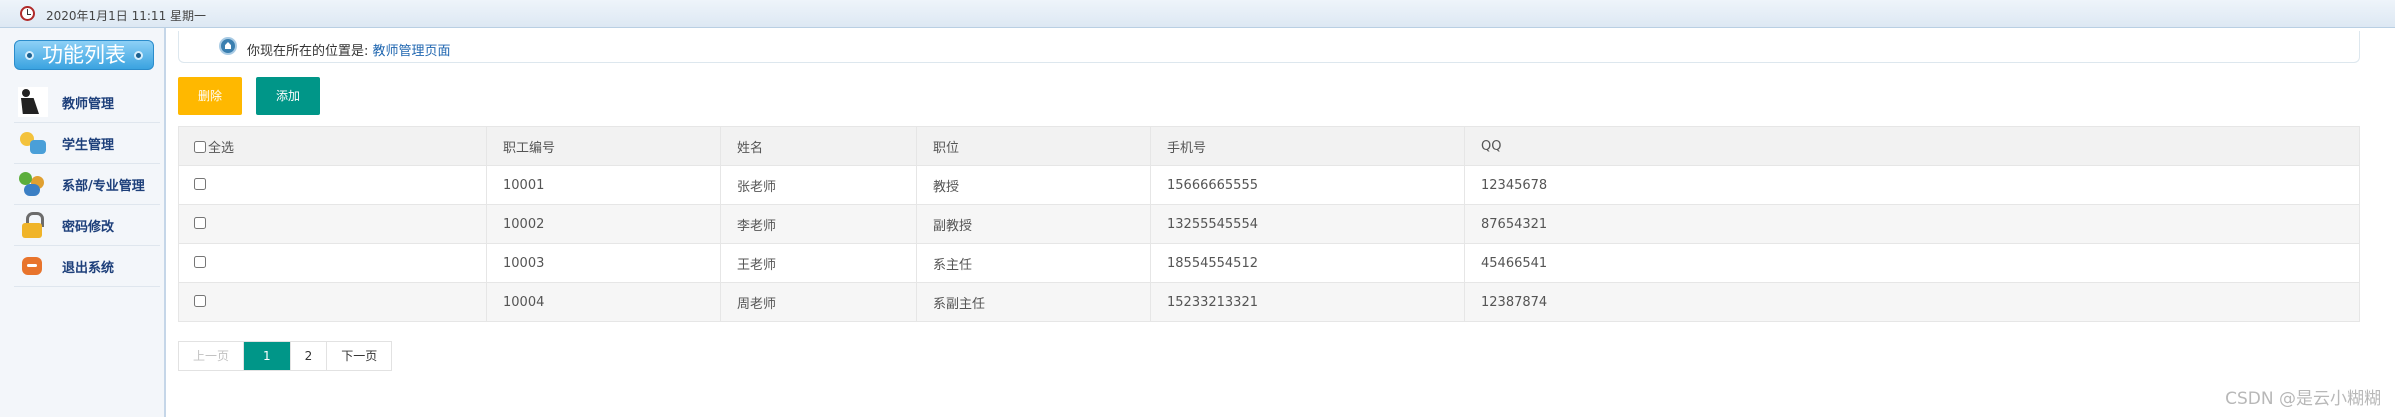 The width and height of the screenshot is (2395, 417). Describe the element at coordinates (1033, 302) in the screenshot. I see `cell-position: 系副主任` at that location.